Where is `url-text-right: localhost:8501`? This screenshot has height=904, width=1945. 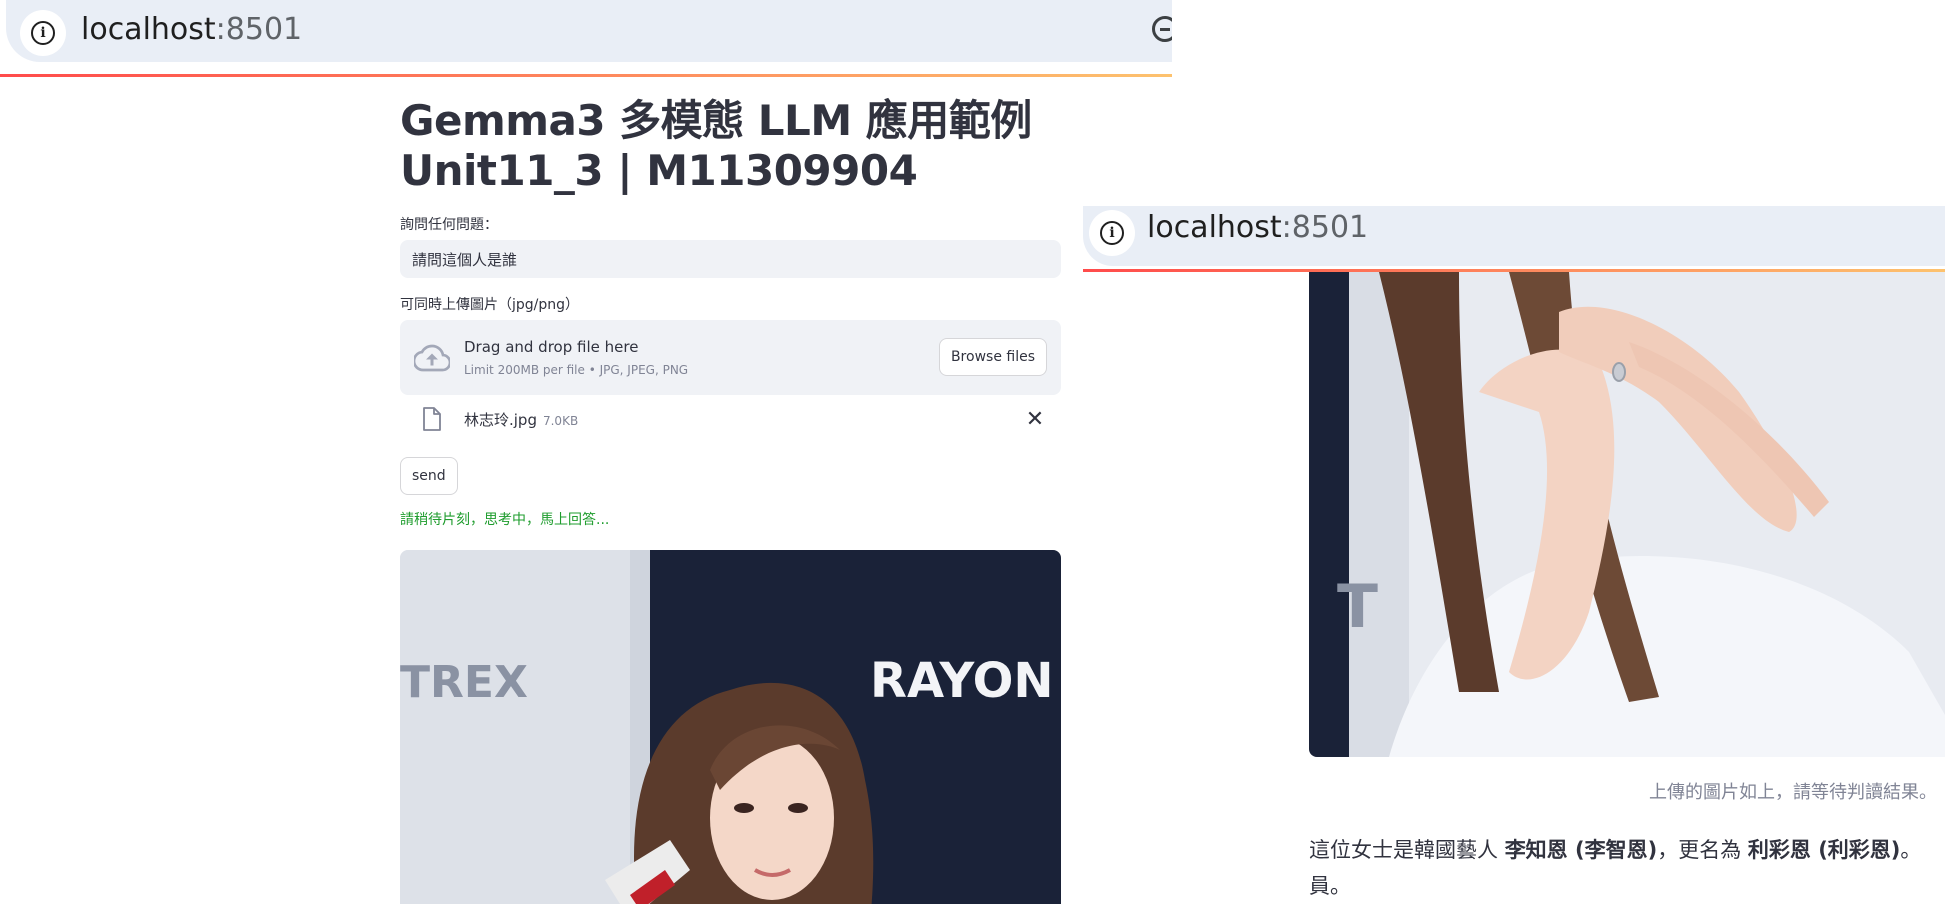
url-text-right: localhost:8501 is located at coordinates (1258, 227).